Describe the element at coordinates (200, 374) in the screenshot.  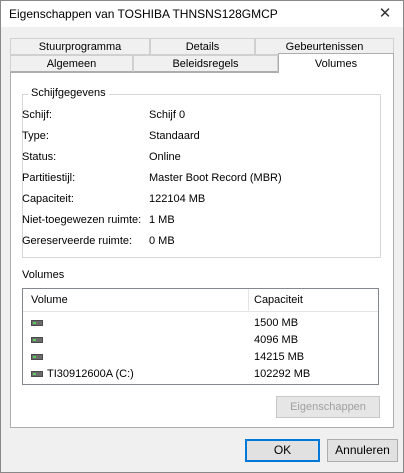
I see `volume-row: TI30912600A (C:) 102292 MB` at that location.